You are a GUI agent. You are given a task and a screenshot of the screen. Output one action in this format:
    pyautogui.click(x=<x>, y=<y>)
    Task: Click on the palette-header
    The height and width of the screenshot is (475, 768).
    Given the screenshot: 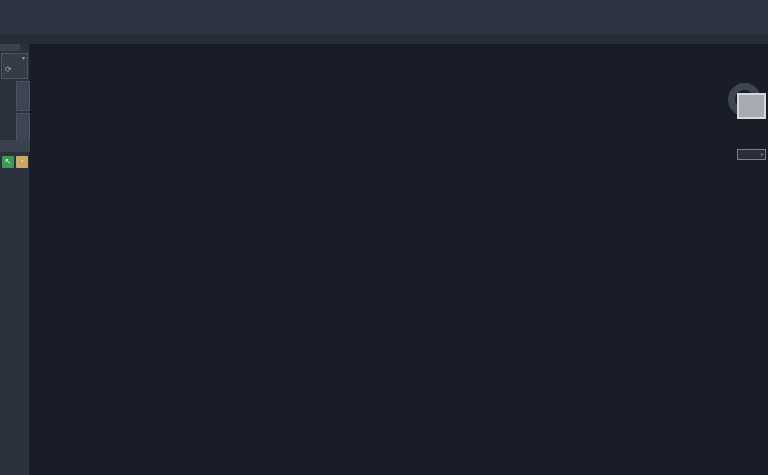 What is the action you would take?
    pyautogui.click(x=15, y=146)
    